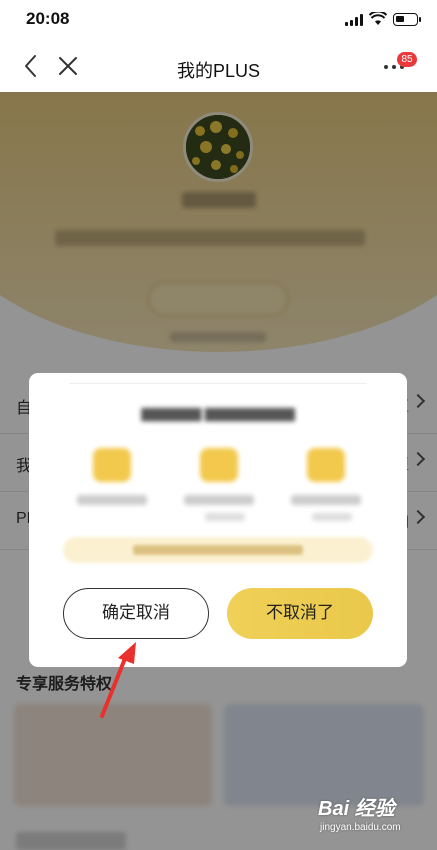  I want to click on nav-bar: 我的PLUS 85, so click(218, 66).